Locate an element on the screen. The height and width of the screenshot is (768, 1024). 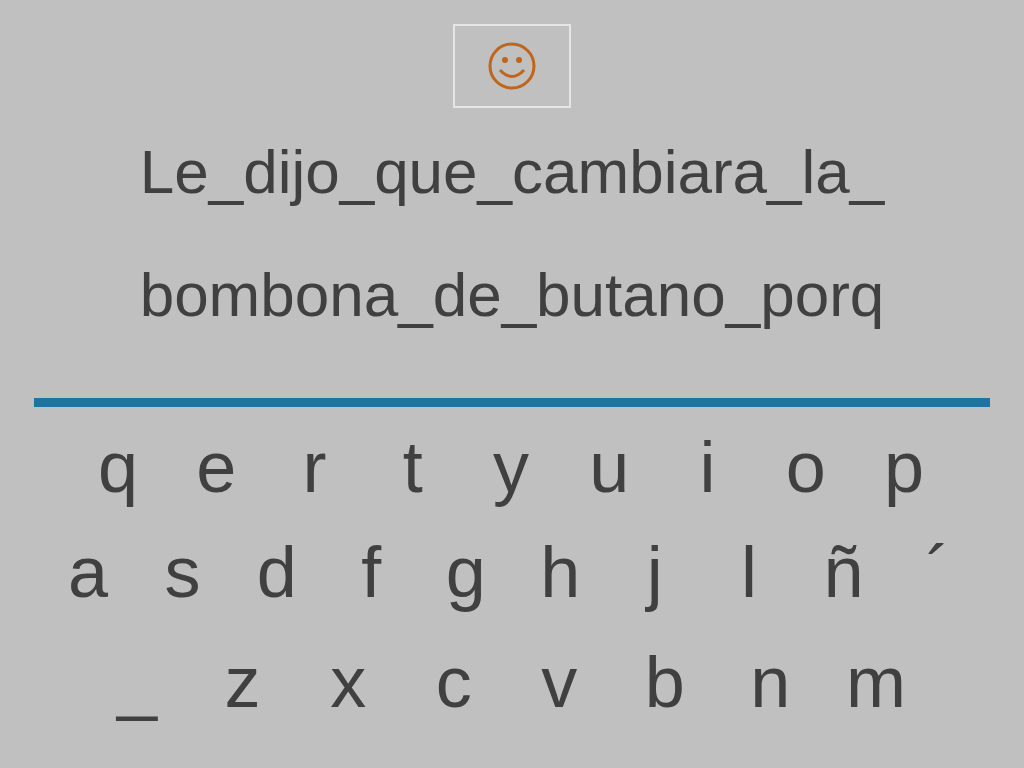
letter-key: _ is located at coordinates (137, 682).